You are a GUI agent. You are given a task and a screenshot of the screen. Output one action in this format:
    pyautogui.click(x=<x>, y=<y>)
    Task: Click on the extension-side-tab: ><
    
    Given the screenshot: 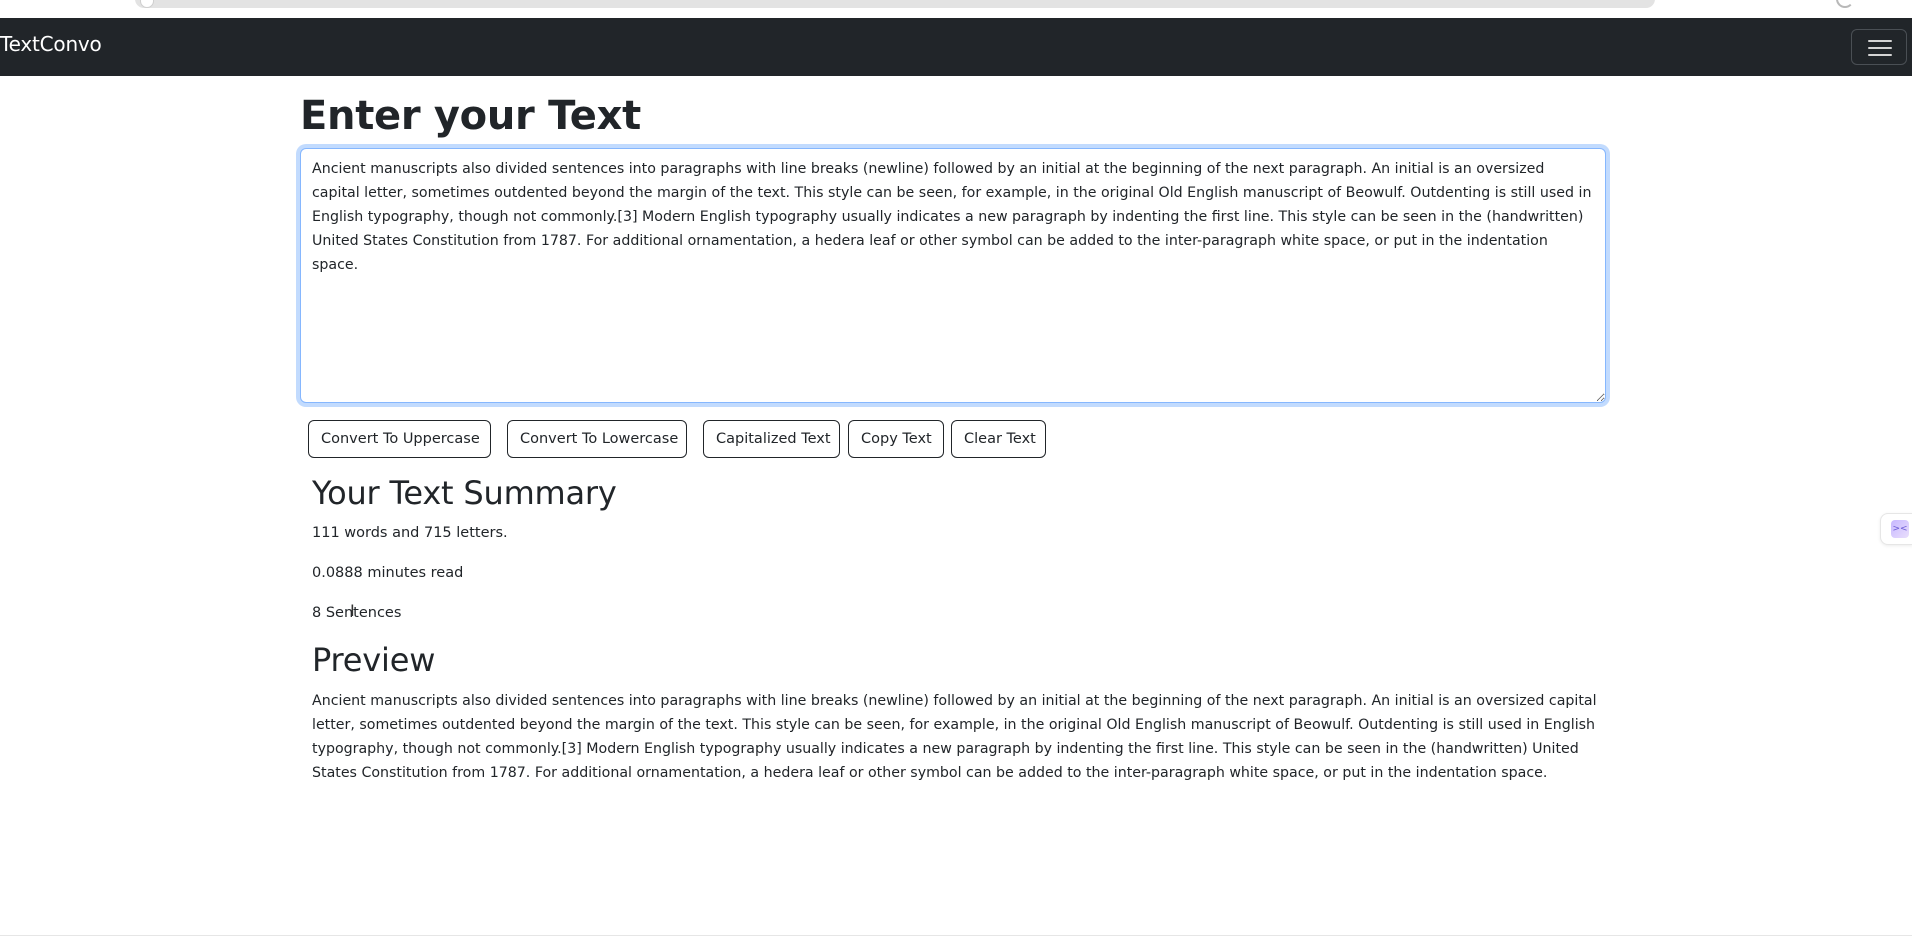 What is the action you would take?
    pyautogui.click(x=1896, y=529)
    